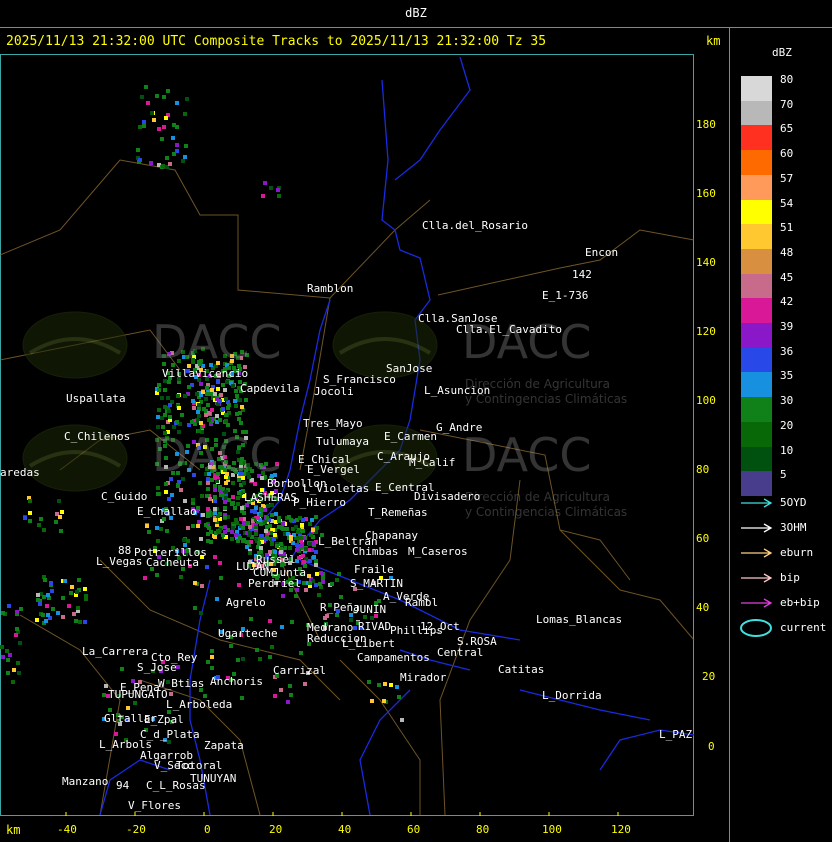  What do you see at coordinates (546, 512) in the screenshot?
I see `watermark-line2: y Contingencias Climáticas` at bounding box center [546, 512].